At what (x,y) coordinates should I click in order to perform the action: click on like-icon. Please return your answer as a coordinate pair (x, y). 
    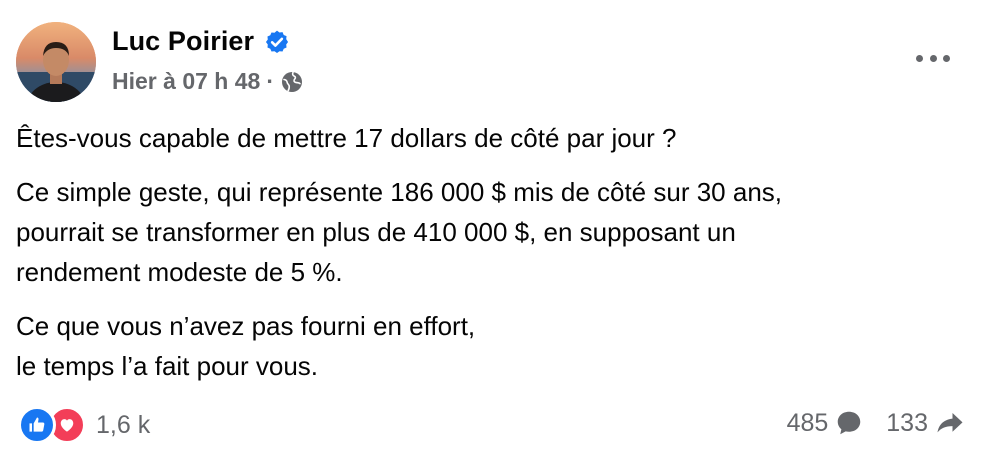
    Looking at the image, I should click on (37, 425).